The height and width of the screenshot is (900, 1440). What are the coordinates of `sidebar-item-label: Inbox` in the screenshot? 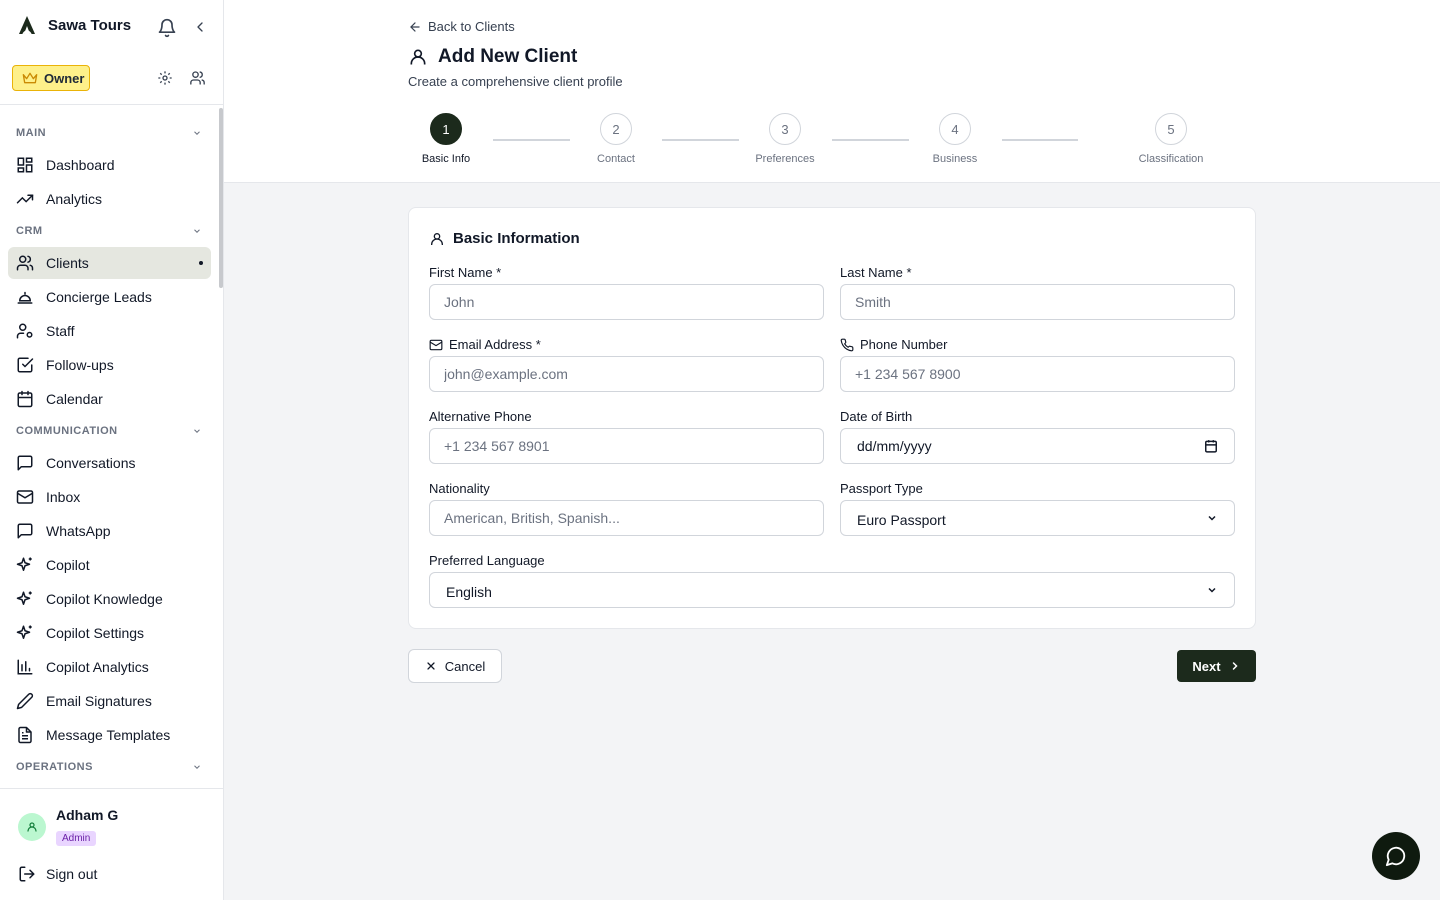 It's located at (63, 497).